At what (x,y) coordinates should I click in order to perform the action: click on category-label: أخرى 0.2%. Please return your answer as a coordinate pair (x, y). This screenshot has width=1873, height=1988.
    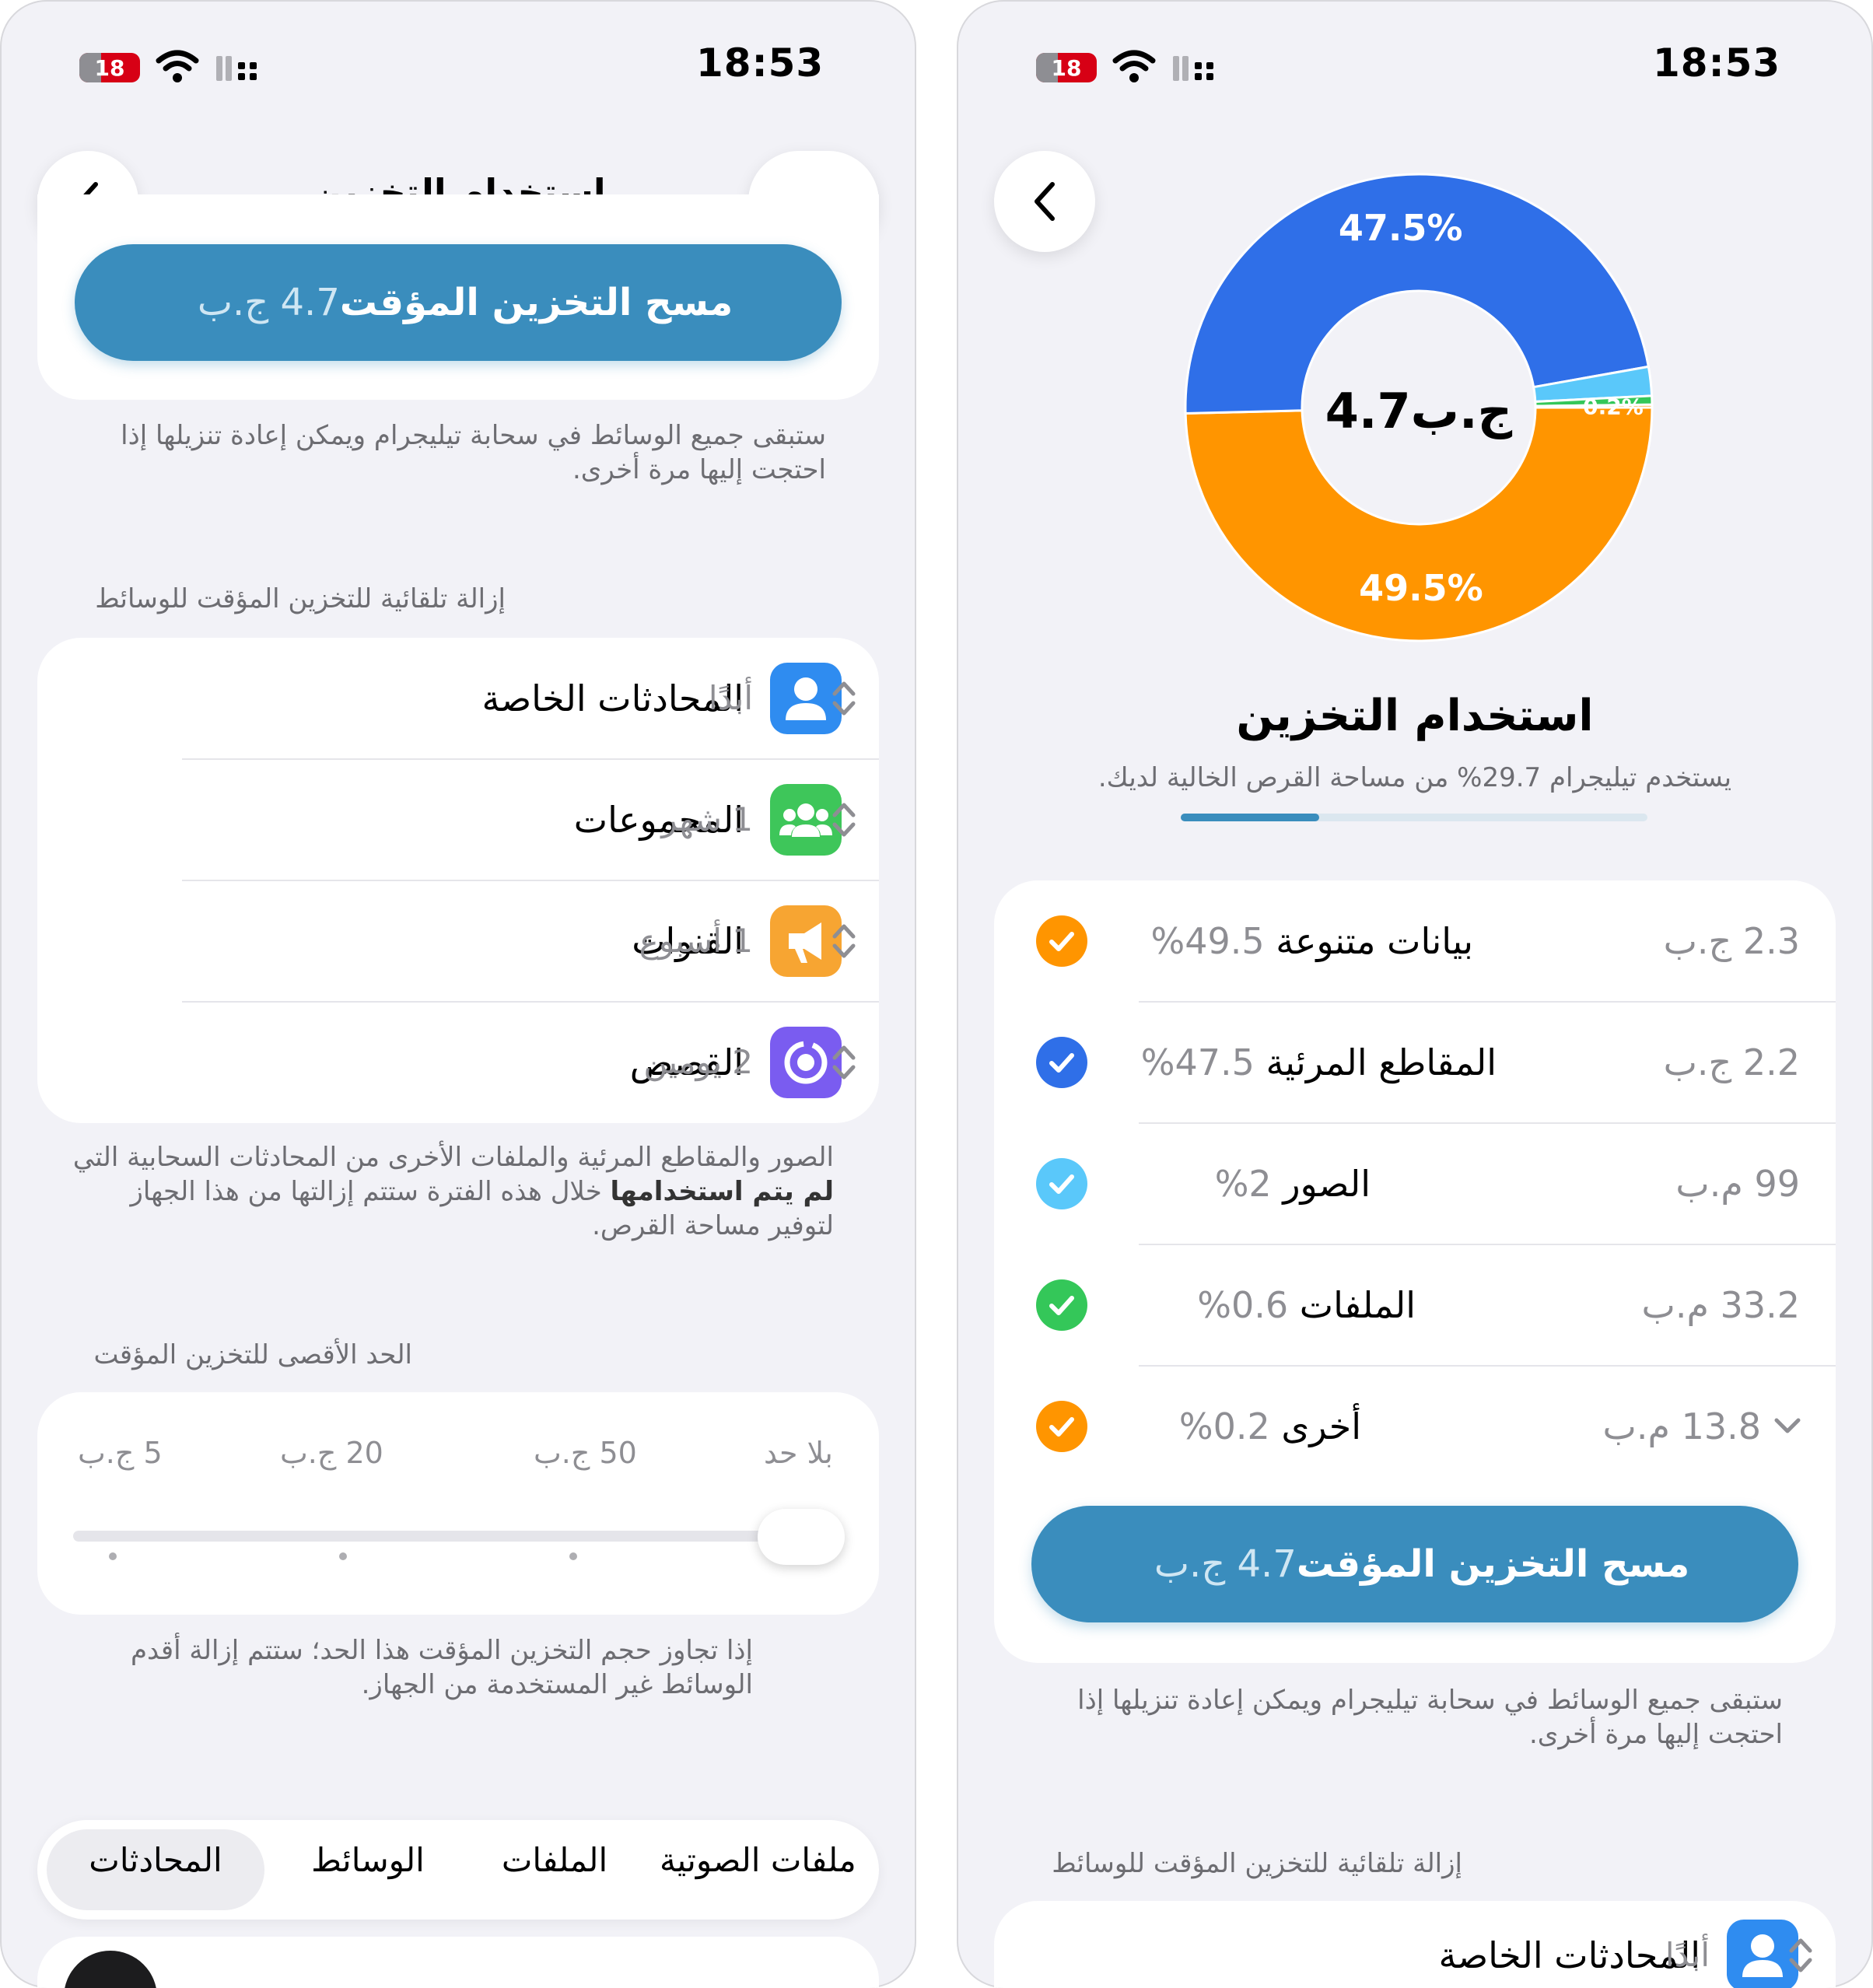
    Looking at the image, I should click on (1269, 1426).